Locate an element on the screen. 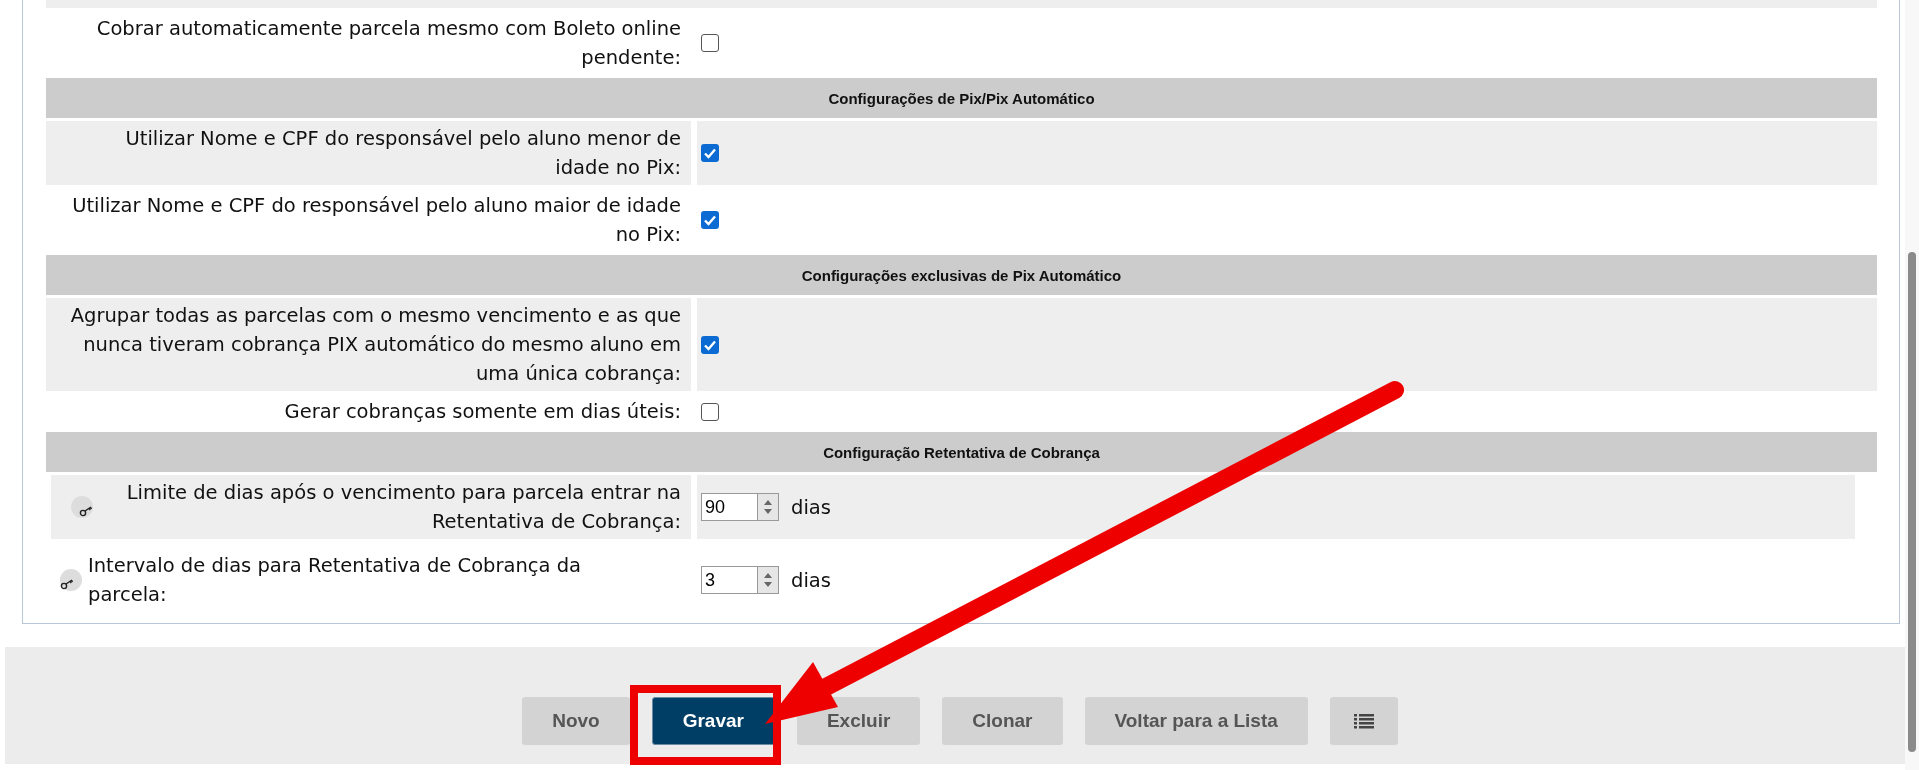  scrollbar is located at coordinates (1912, 385).